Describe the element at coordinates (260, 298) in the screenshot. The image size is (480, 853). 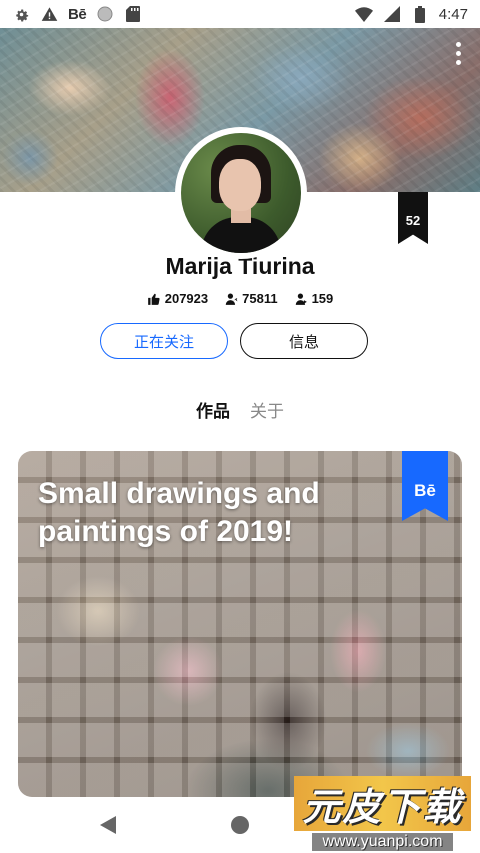
I see `followers-count: 75811` at that location.